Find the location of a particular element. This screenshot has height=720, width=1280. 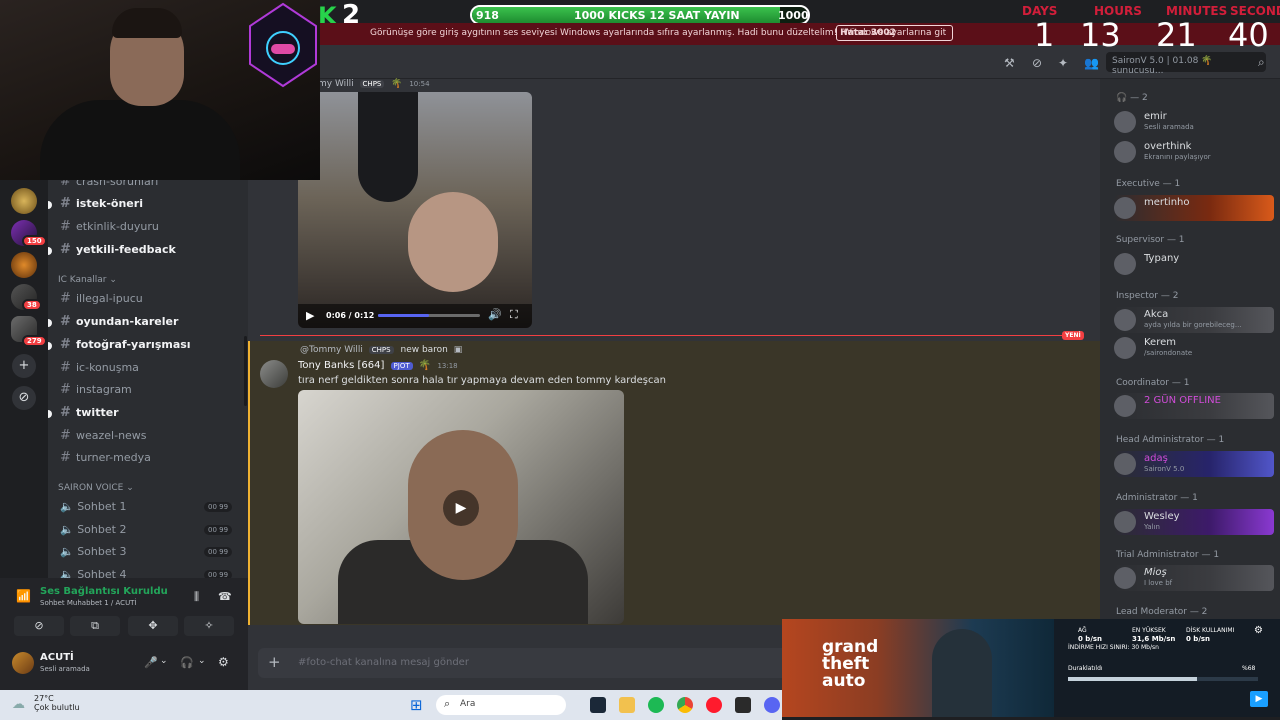

reply-author: @Tommy Willi is located at coordinates (331, 350).